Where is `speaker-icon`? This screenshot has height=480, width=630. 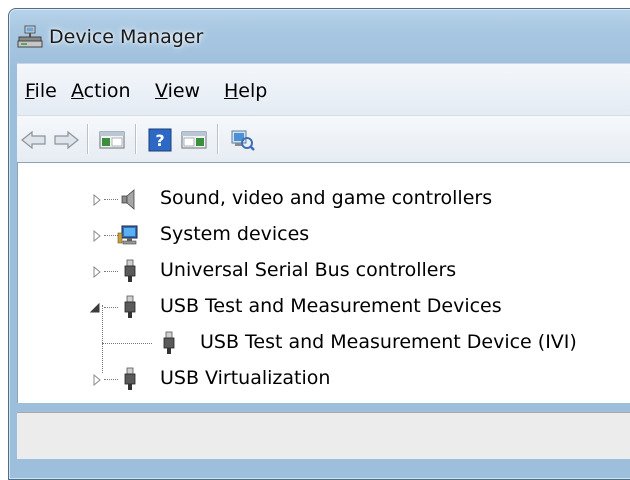
speaker-icon is located at coordinates (128, 199).